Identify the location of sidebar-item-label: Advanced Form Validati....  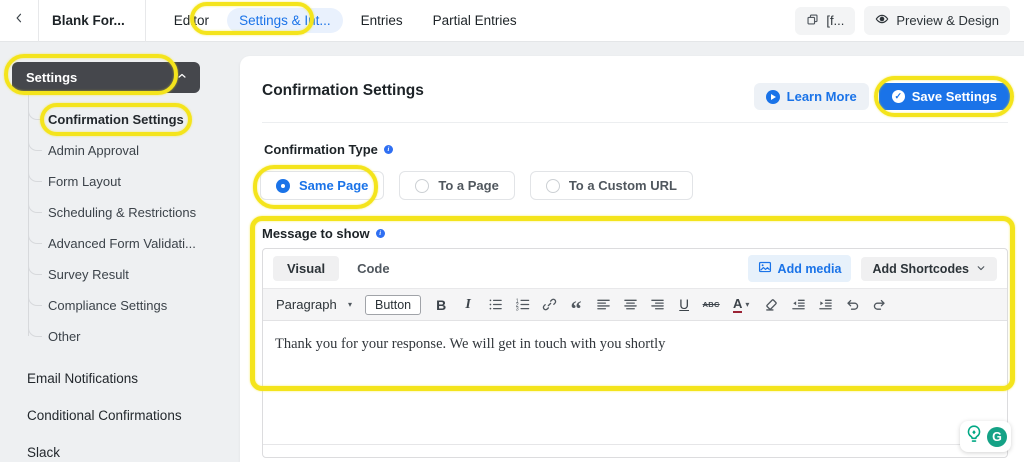
(122, 243).